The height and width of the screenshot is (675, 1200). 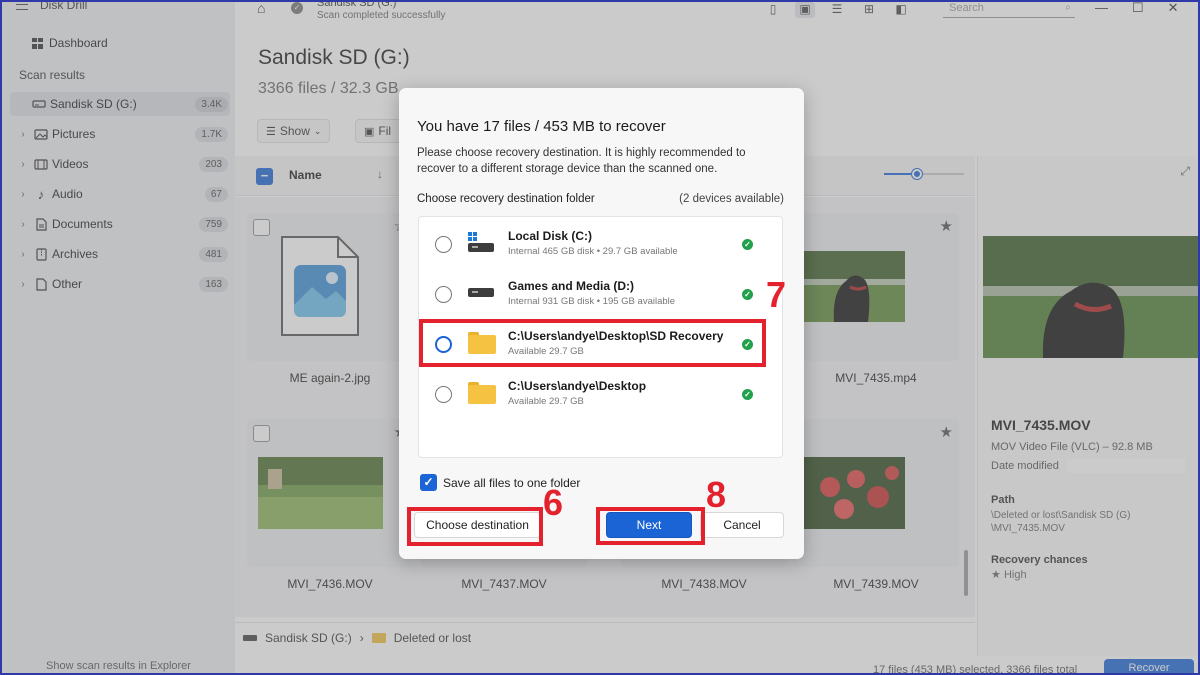 What do you see at coordinates (506, 199) in the screenshot?
I see `destination-folder-label: Choose recovery destination folder` at bounding box center [506, 199].